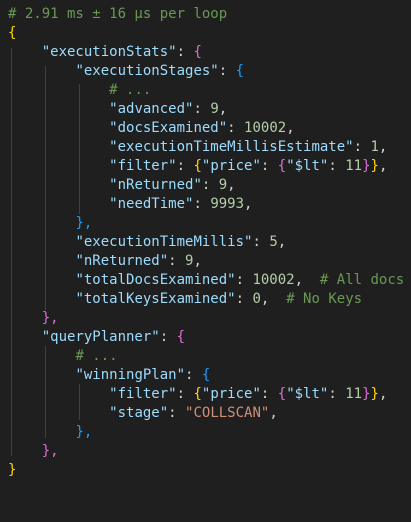  I want to click on json-number: 1, so click(374, 147).